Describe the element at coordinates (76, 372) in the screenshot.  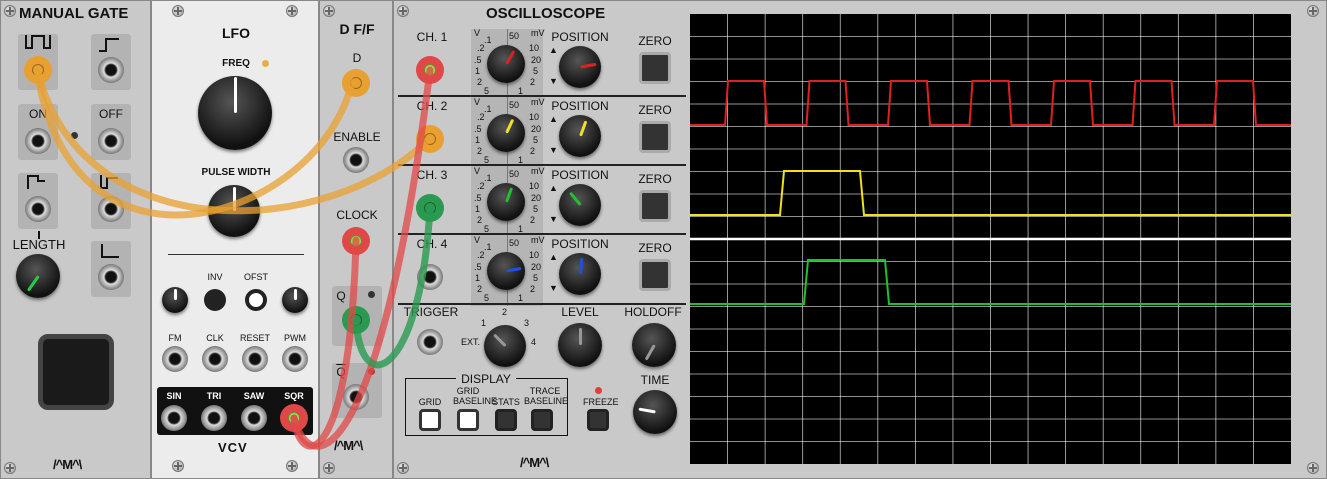
I see `gate-push-button` at that location.